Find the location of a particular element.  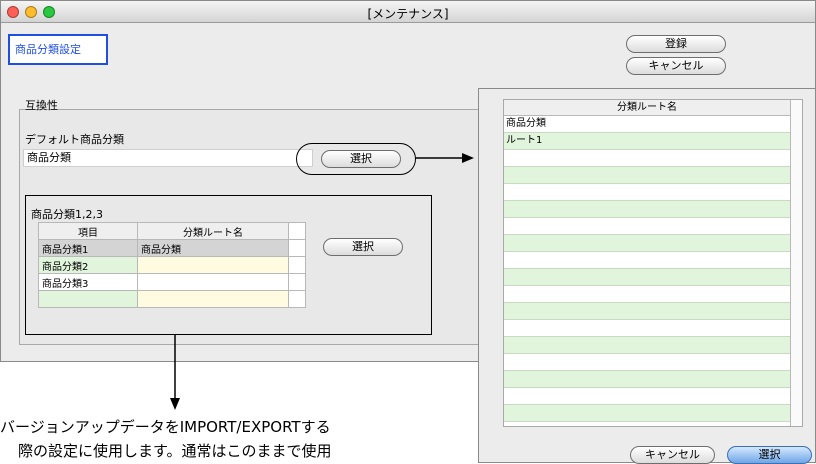

route-list-scrollbar is located at coordinates (796, 263).